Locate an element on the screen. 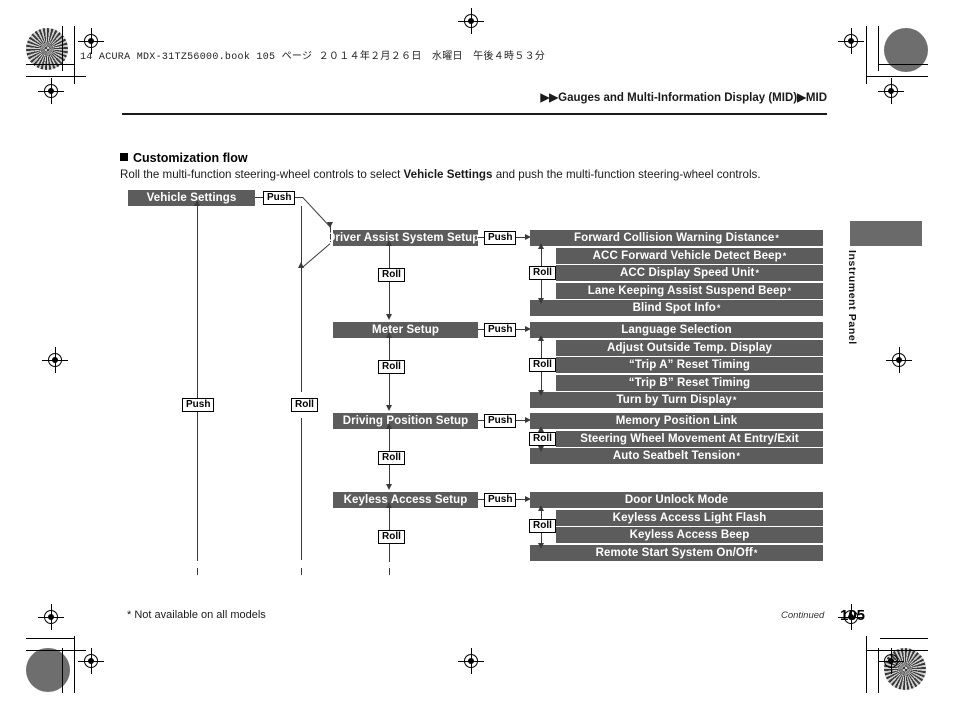 This screenshot has width=954, height=718. item-bar-forward-collision-warning-distance: Forward Collision Warning Distance * is located at coordinates (676, 238).